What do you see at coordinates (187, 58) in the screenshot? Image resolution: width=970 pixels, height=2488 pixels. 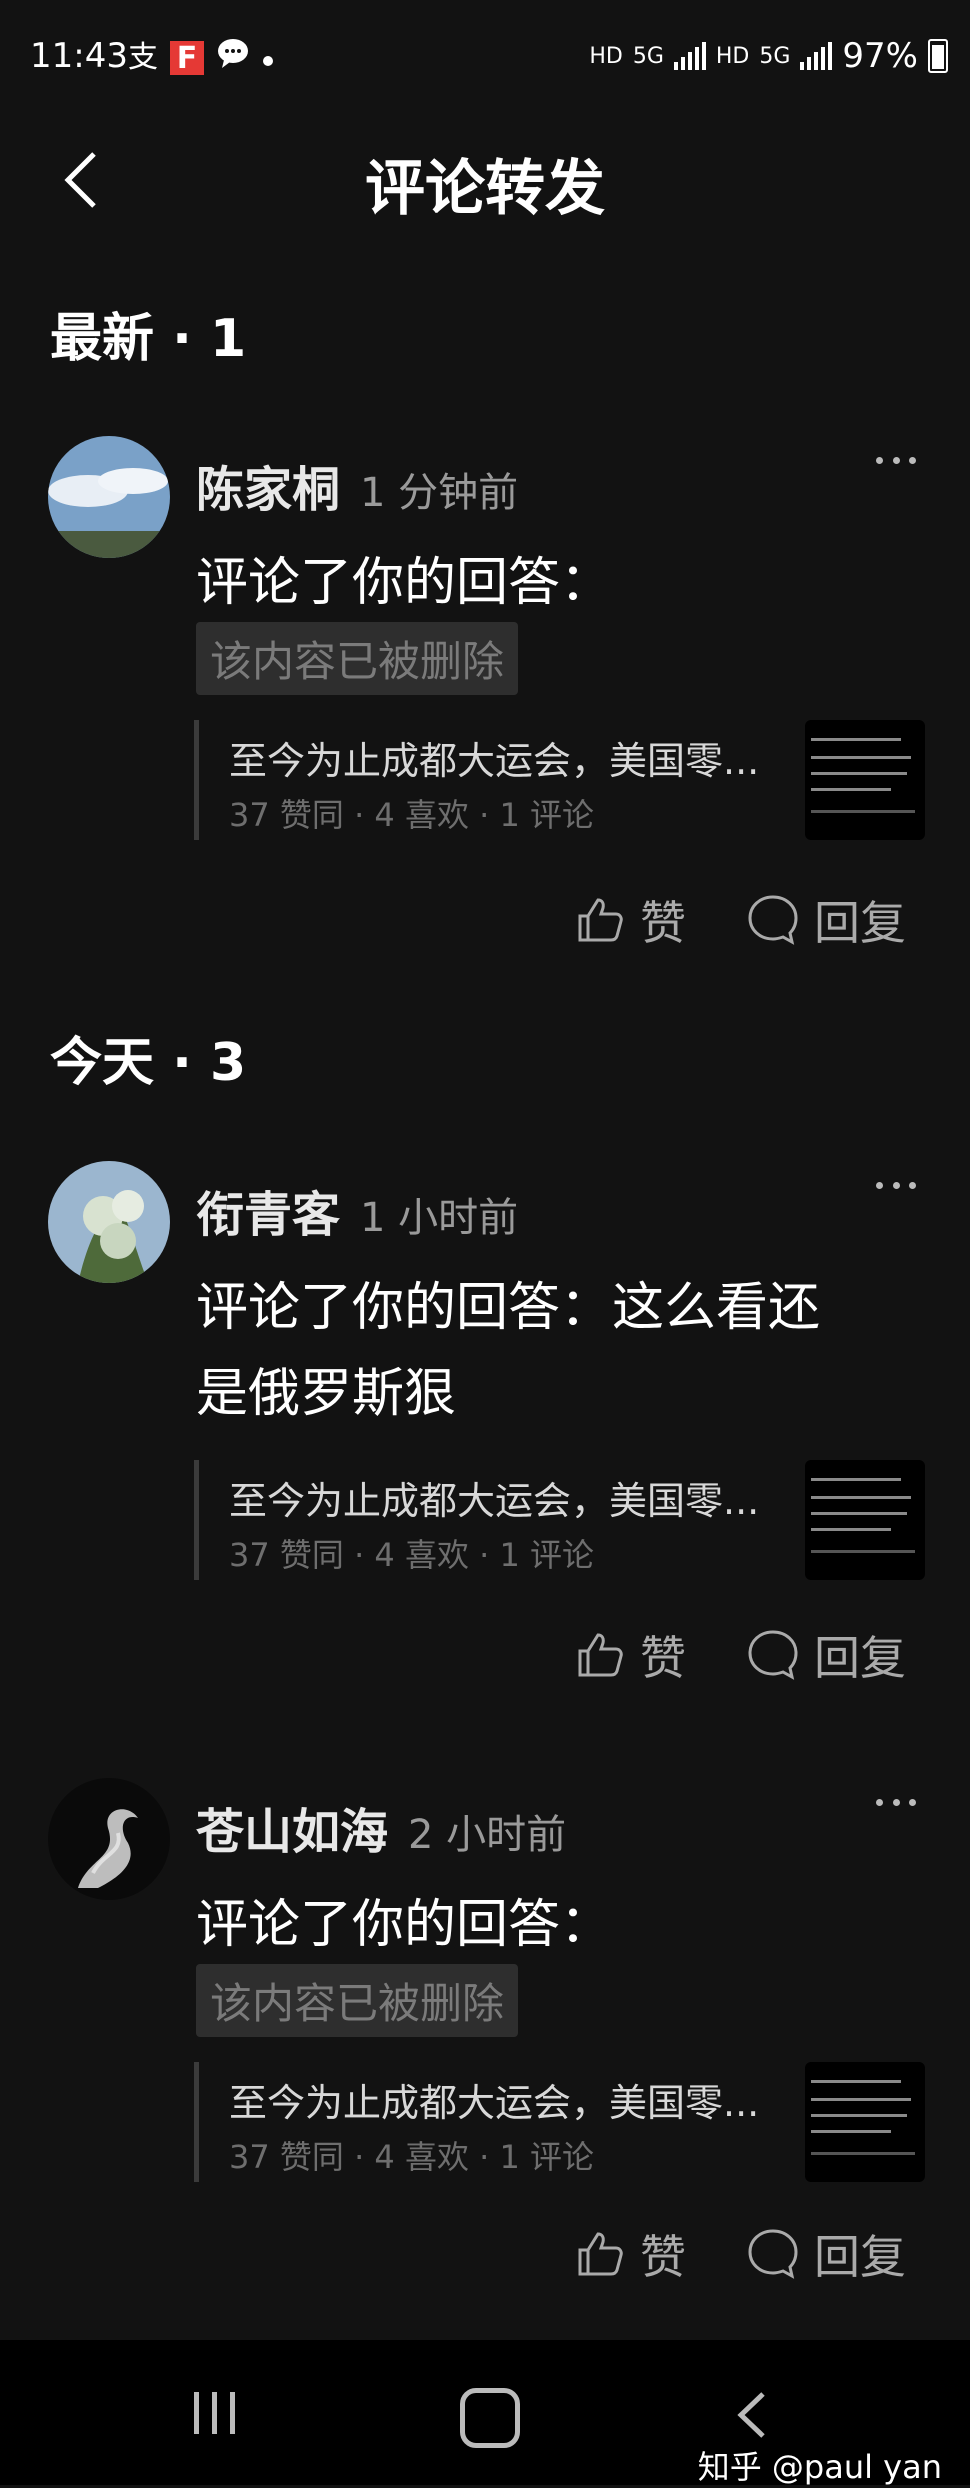 I see `flipboard-icon: F` at bounding box center [187, 58].